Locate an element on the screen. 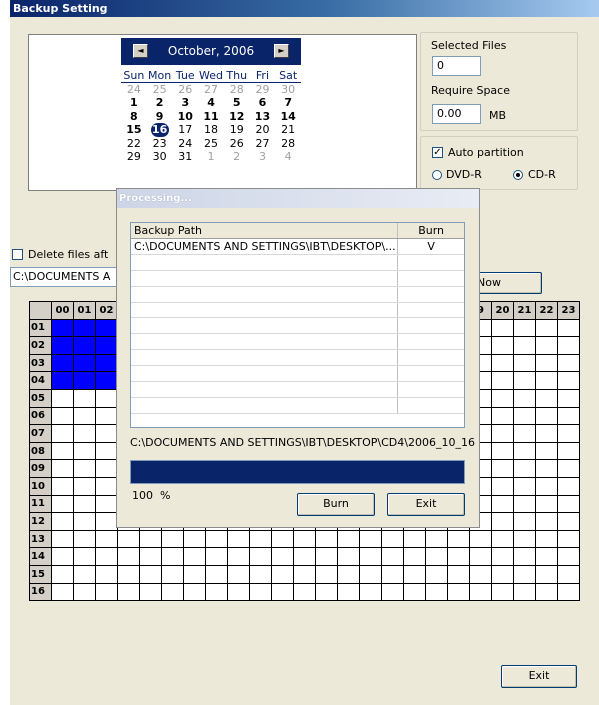  calendar-day: 23 is located at coordinates (160, 144).